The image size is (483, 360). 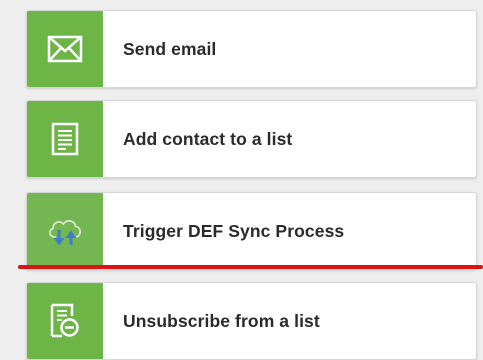 I want to click on action-label: Send email, so click(x=170, y=48).